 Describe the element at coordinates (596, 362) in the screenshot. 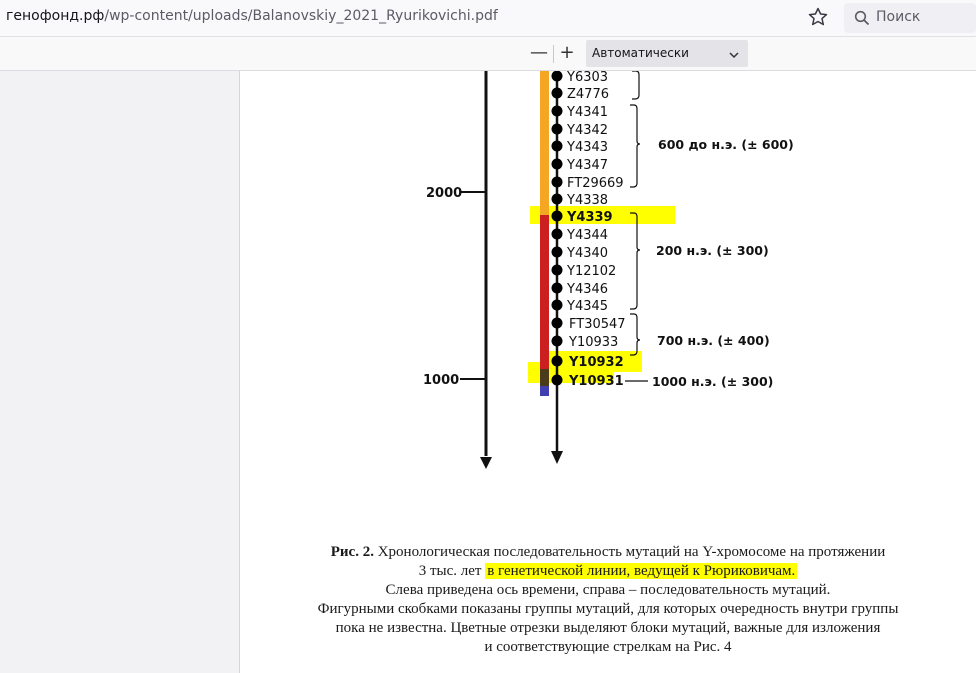

I see `mutation-label: Y10932` at that location.